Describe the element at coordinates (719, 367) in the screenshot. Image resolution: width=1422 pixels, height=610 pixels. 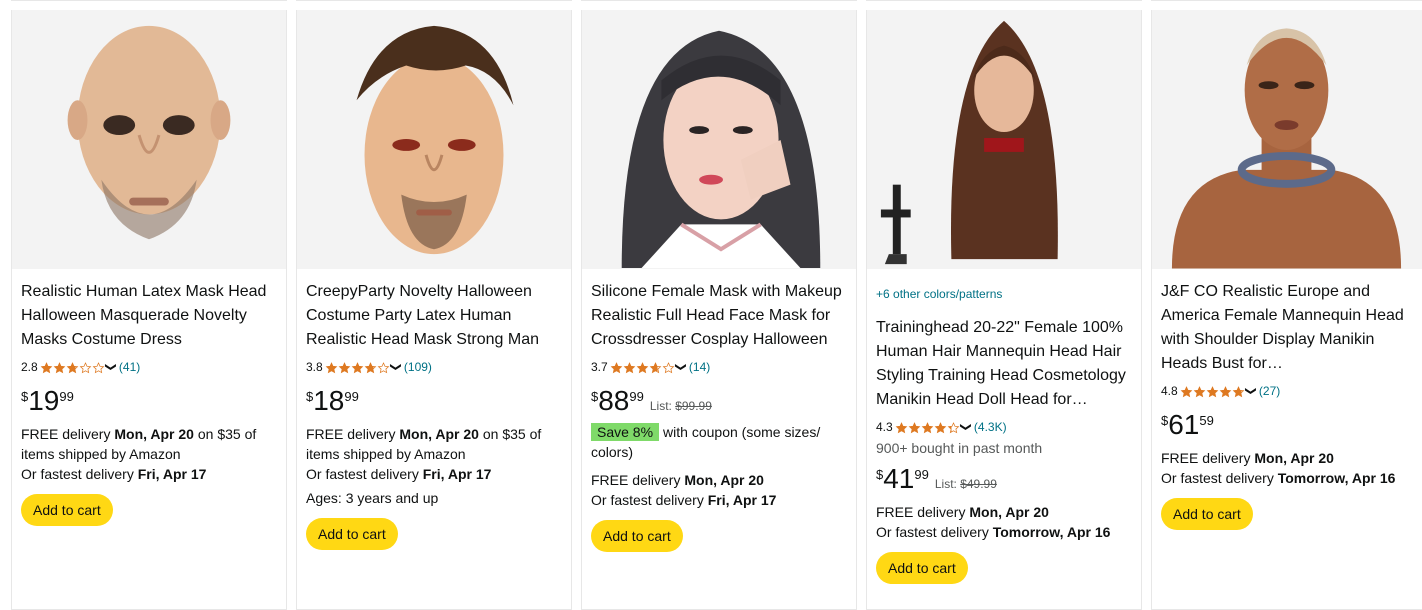
I see `rating-row: 3.7 ❯ (14)` at that location.